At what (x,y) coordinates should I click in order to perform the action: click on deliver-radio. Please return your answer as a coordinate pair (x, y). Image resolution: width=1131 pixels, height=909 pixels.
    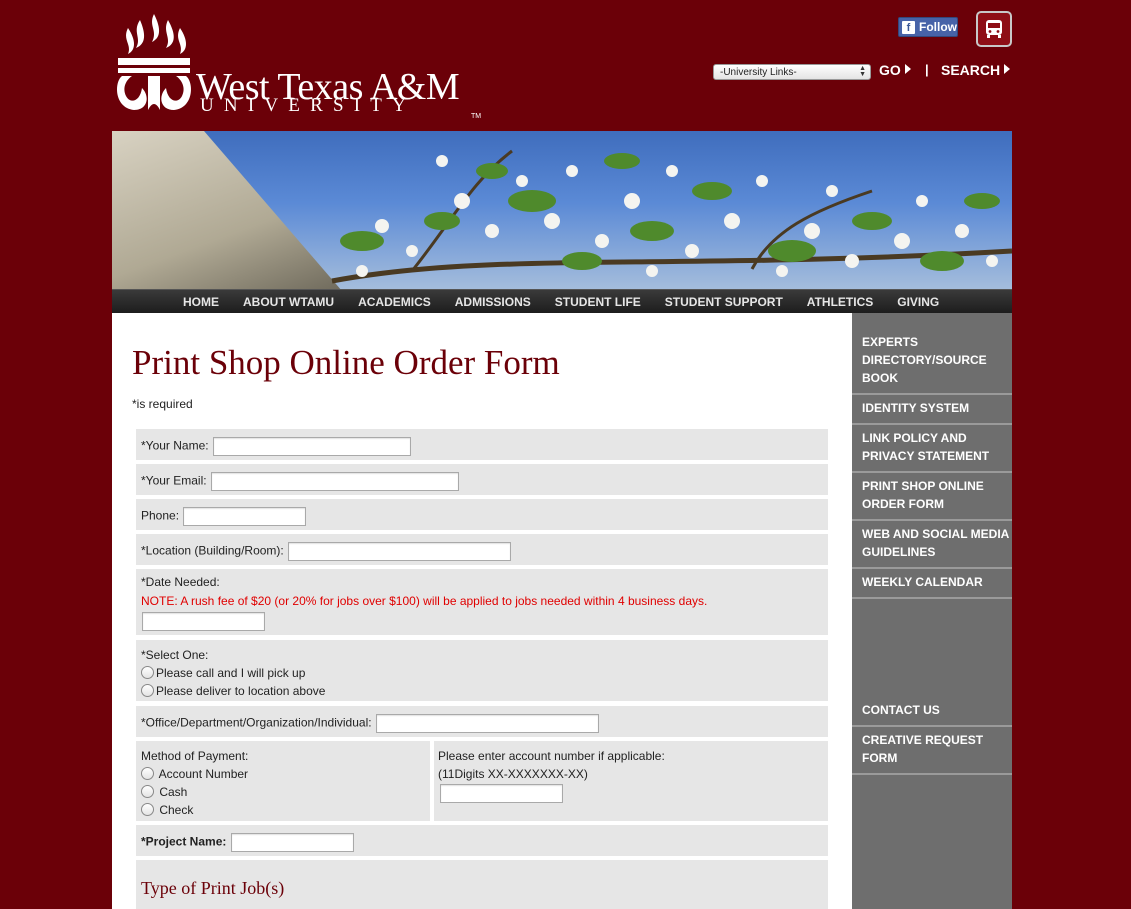
    Looking at the image, I should click on (147, 690).